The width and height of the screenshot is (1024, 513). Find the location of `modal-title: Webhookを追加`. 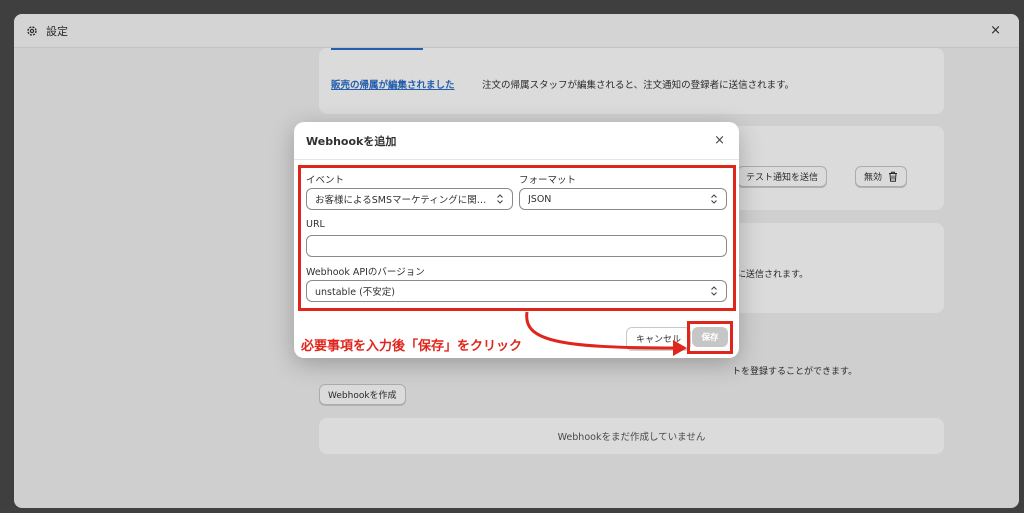

modal-title: Webhookを追加 is located at coordinates (351, 141).